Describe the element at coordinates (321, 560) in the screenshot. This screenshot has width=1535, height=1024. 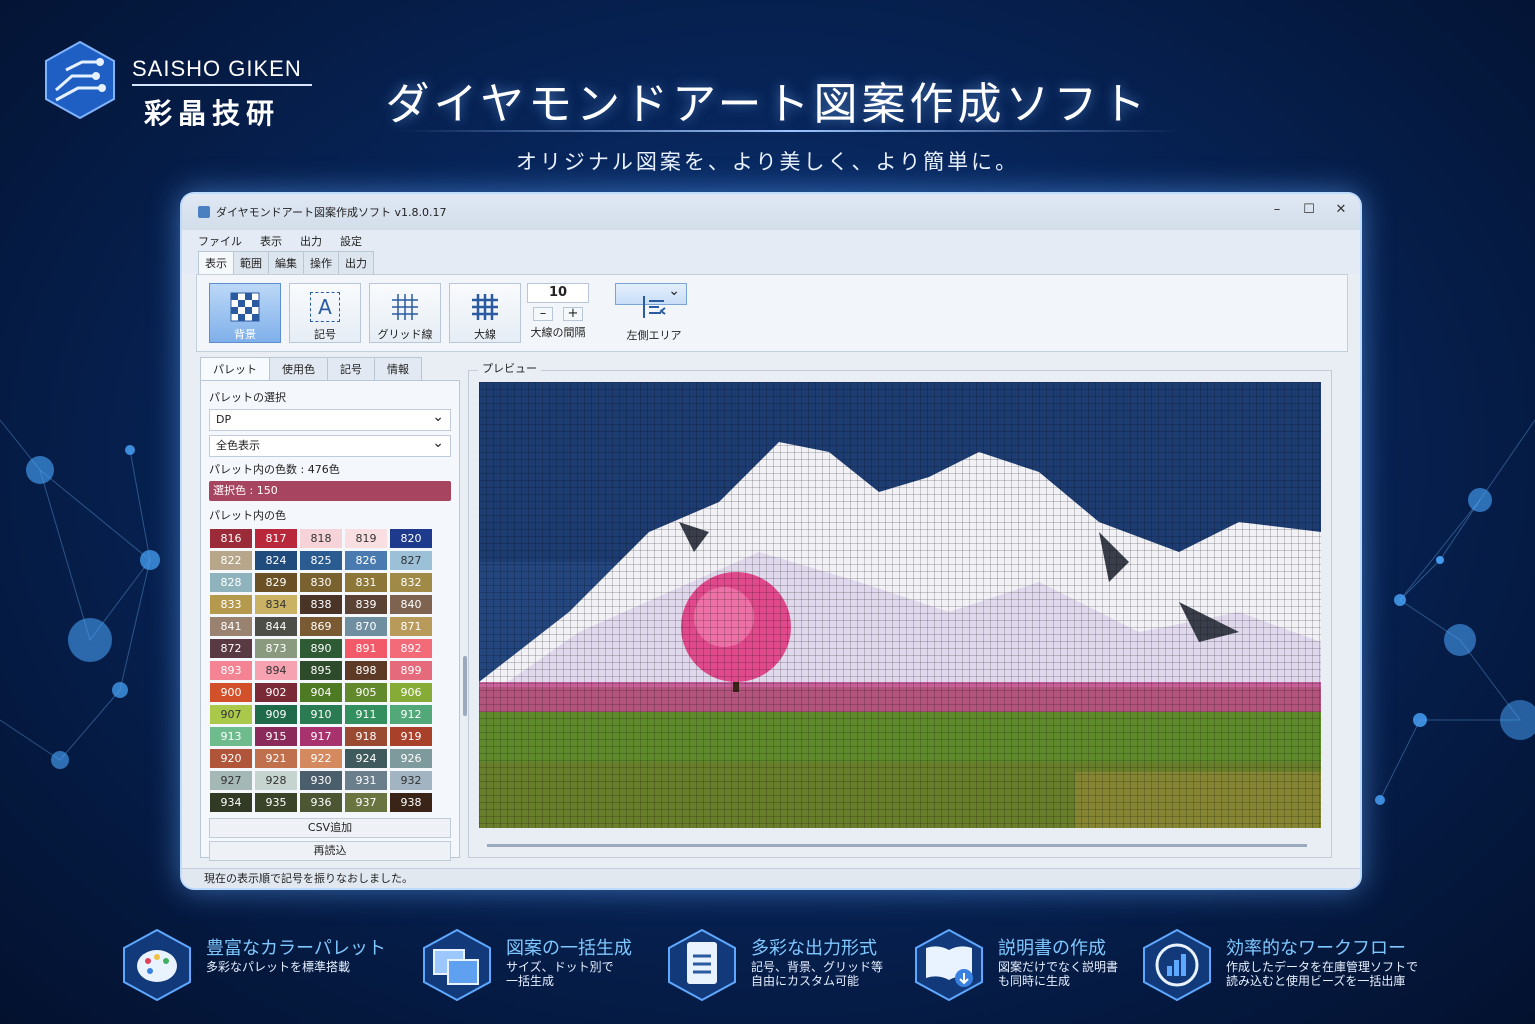
I see `color-swatch: 825` at that location.